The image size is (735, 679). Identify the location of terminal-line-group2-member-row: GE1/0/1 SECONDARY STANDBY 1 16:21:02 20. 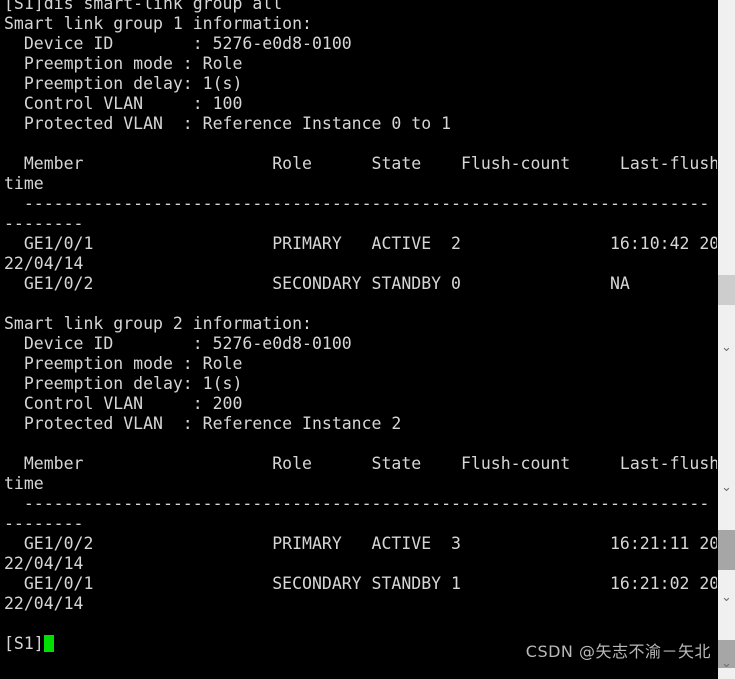
(360, 583).